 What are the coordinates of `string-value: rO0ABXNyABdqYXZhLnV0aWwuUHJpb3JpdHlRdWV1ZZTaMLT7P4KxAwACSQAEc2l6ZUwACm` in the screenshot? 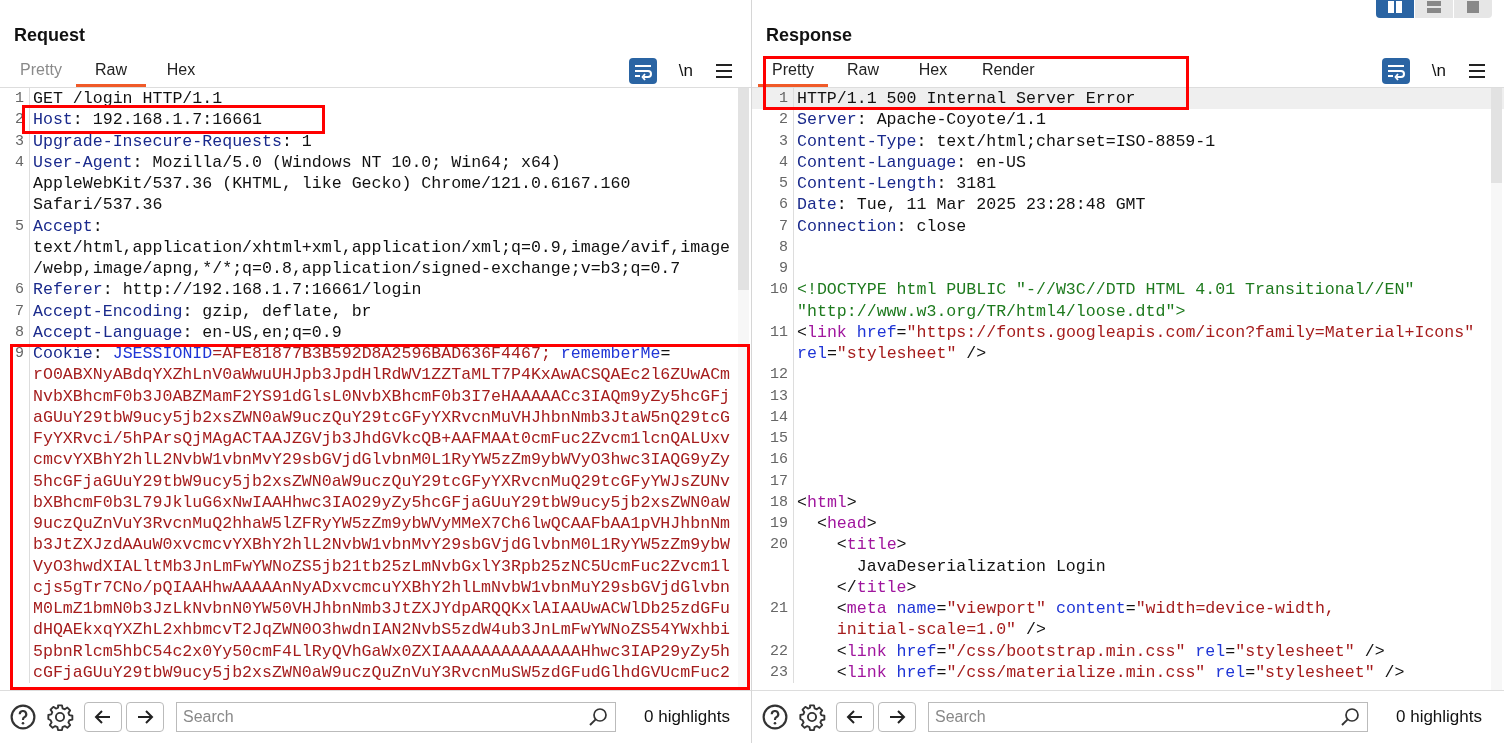 It's located at (382, 375).